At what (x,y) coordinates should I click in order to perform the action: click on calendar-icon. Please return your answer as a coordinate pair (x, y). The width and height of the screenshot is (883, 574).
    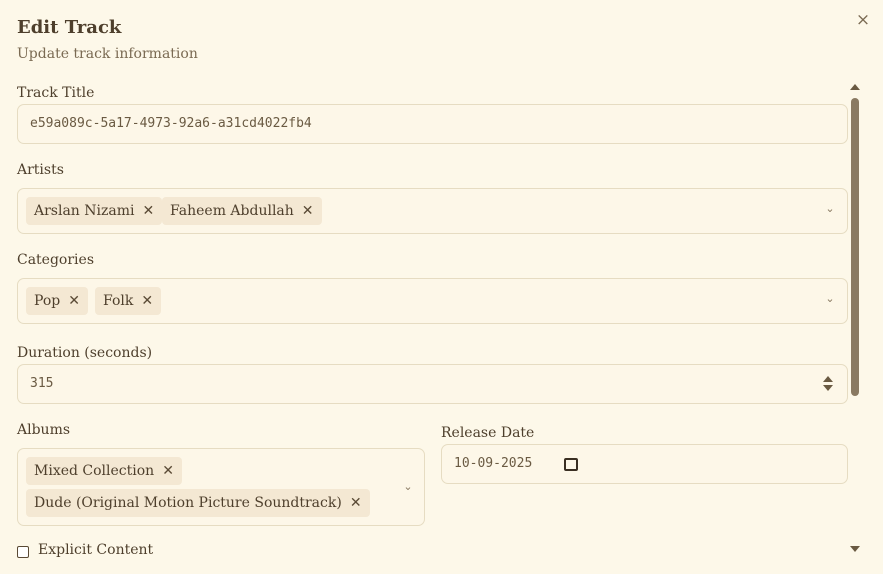
    Looking at the image, I should click on (571, 464).